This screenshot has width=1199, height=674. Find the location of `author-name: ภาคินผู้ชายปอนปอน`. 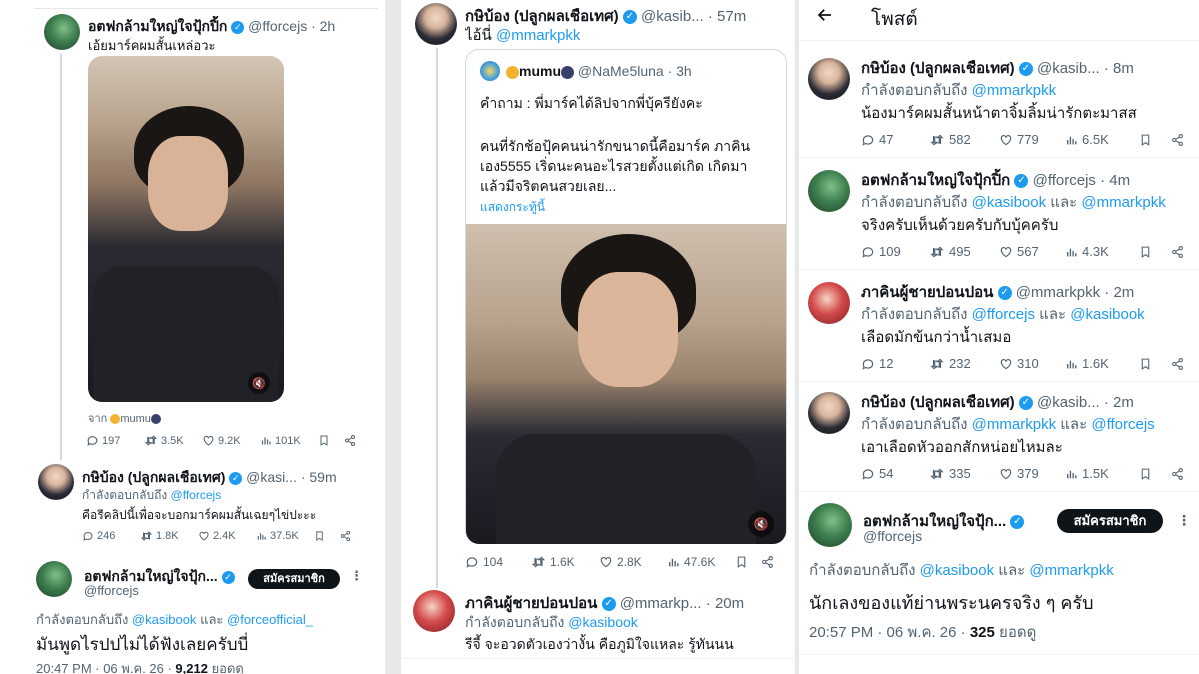

author-name: ภาคินผู้ชายปอนปอน is located at coordinates (531, 603).